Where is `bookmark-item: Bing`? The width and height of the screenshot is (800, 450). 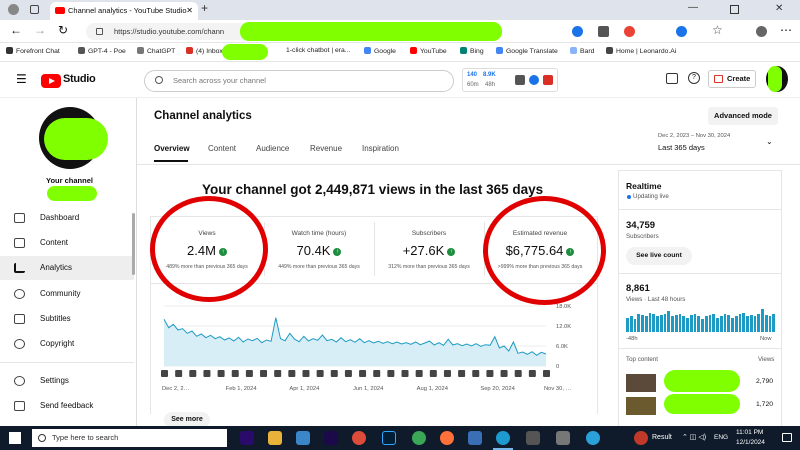
bookmark-item: Bing is located at coordinates (472, 51).